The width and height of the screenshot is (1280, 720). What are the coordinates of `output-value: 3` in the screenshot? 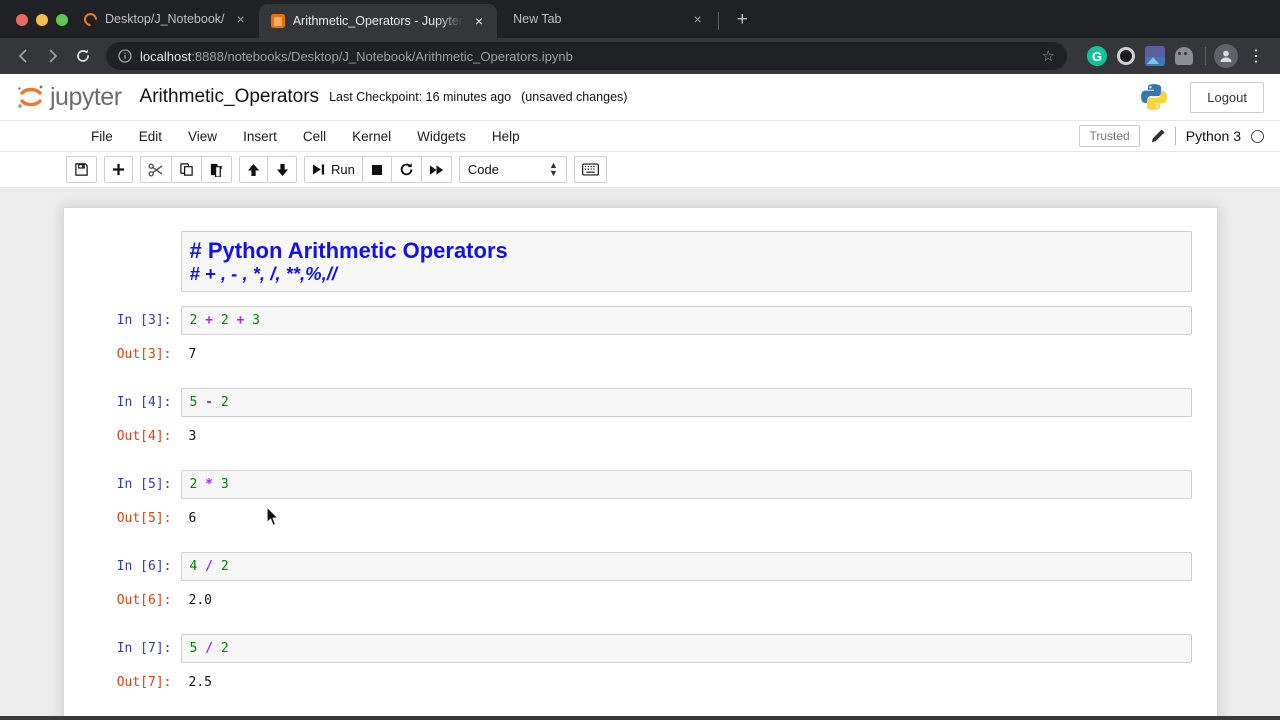 It's located at (192, 437).